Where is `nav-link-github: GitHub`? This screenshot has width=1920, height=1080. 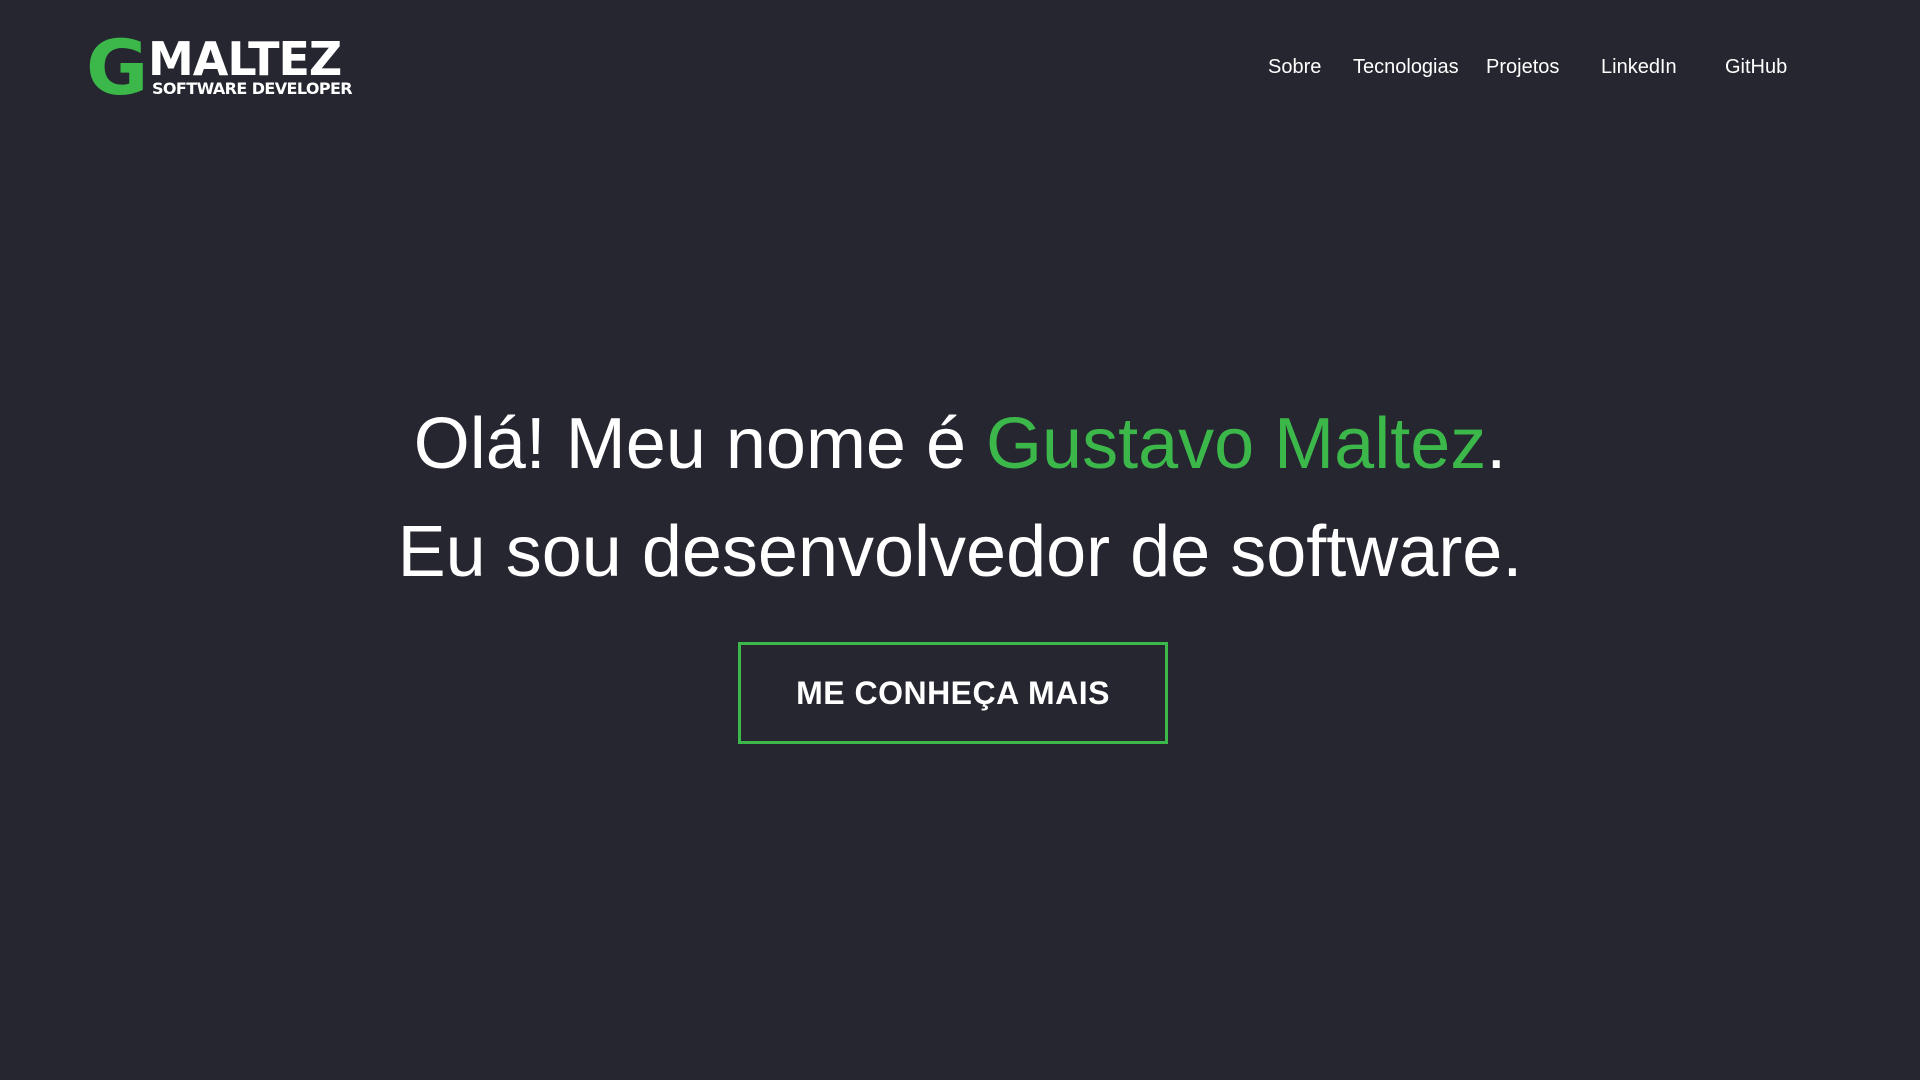
nav-link-github: GitHub is located at coordinates (1756, 67).